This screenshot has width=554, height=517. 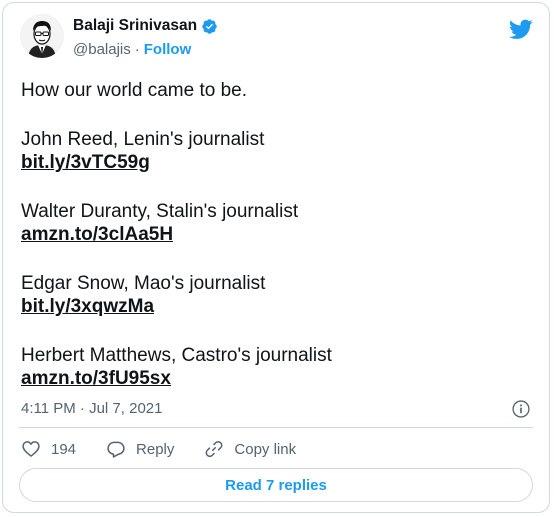 I want to click on read-replies-button: Read 7 replies, so click(x=276, y=485).